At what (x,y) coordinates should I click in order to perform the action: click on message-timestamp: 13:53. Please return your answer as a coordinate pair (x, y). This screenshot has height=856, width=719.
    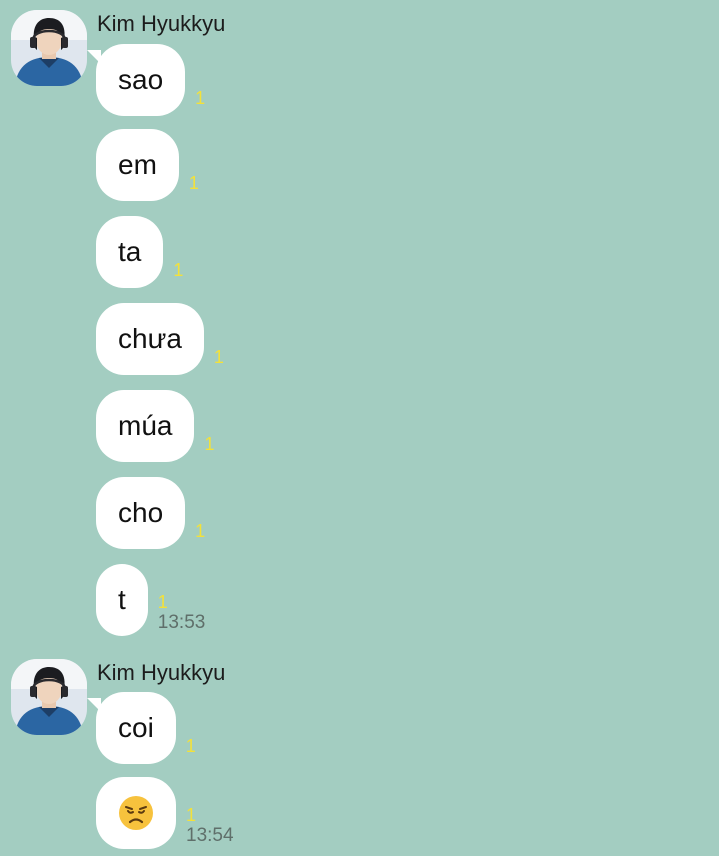
    Looking at the image, I should click on (181, 622).